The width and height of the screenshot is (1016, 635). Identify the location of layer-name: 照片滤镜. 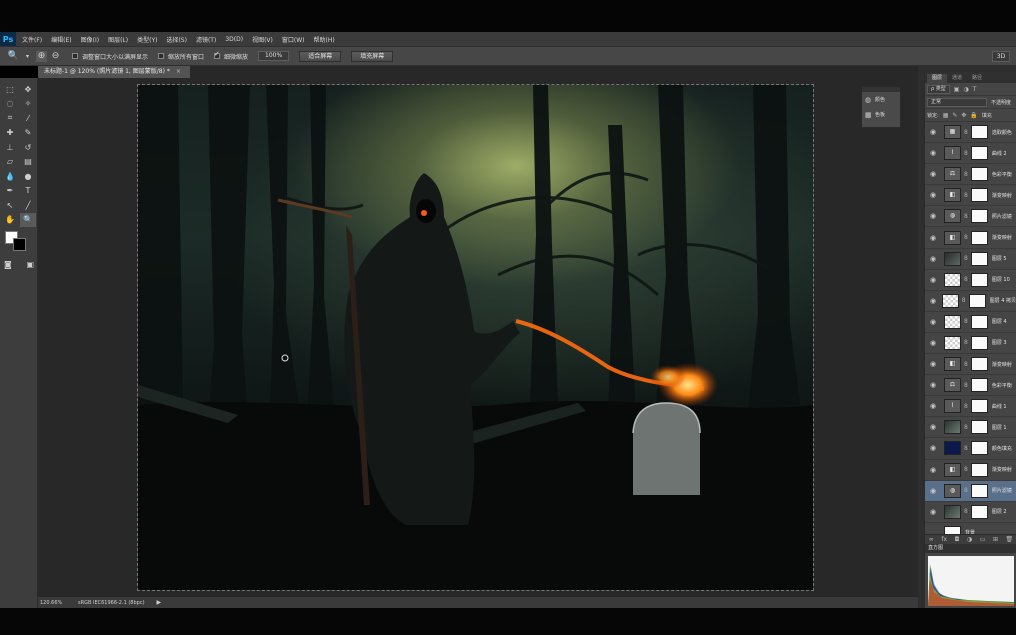
(1002, 216).